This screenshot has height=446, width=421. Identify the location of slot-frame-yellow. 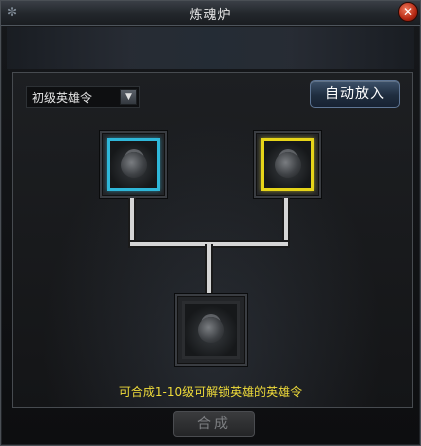
(287, 164).